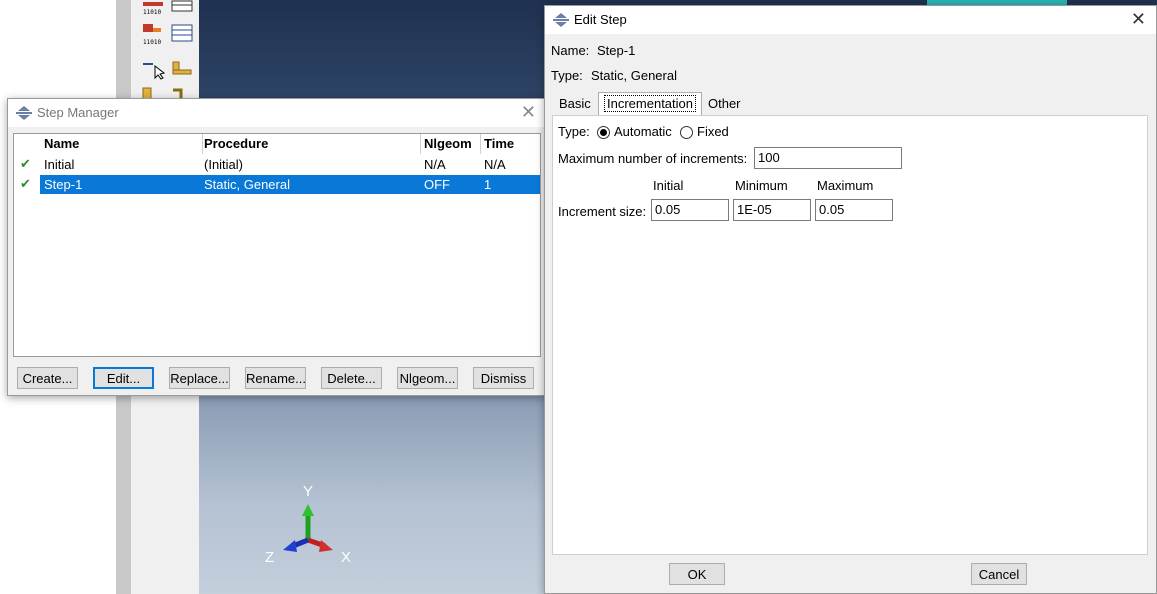 The width and height of the screenshot is (1157, 594). I want to click on step-procedure: Static, General, so click(247, 184).